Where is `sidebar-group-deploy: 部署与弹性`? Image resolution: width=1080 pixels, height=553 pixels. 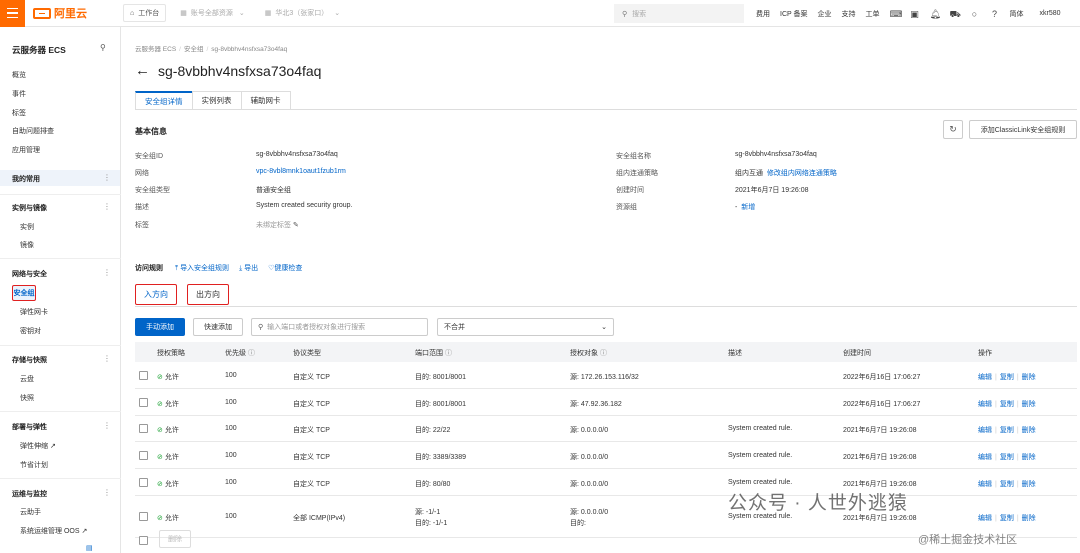 sidebar-group-deploy: 部署与弹性 is located at coordinates (29, 427).